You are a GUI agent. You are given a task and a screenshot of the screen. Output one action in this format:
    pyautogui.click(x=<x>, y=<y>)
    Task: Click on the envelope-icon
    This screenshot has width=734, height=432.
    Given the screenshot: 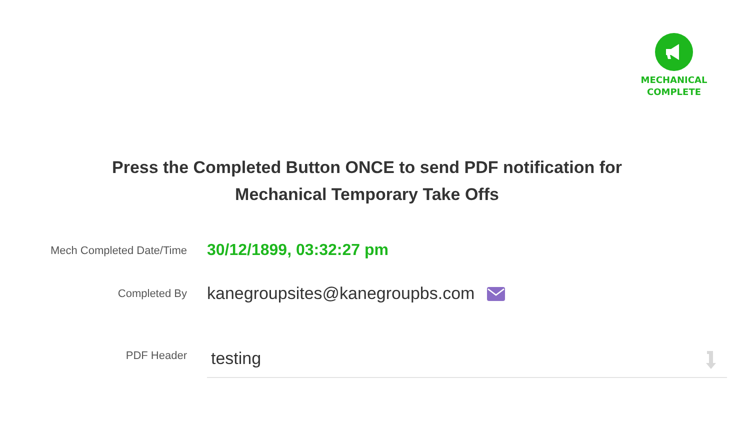 What is the action you would take?
    pyautogui.click(x=495, y=294)
    